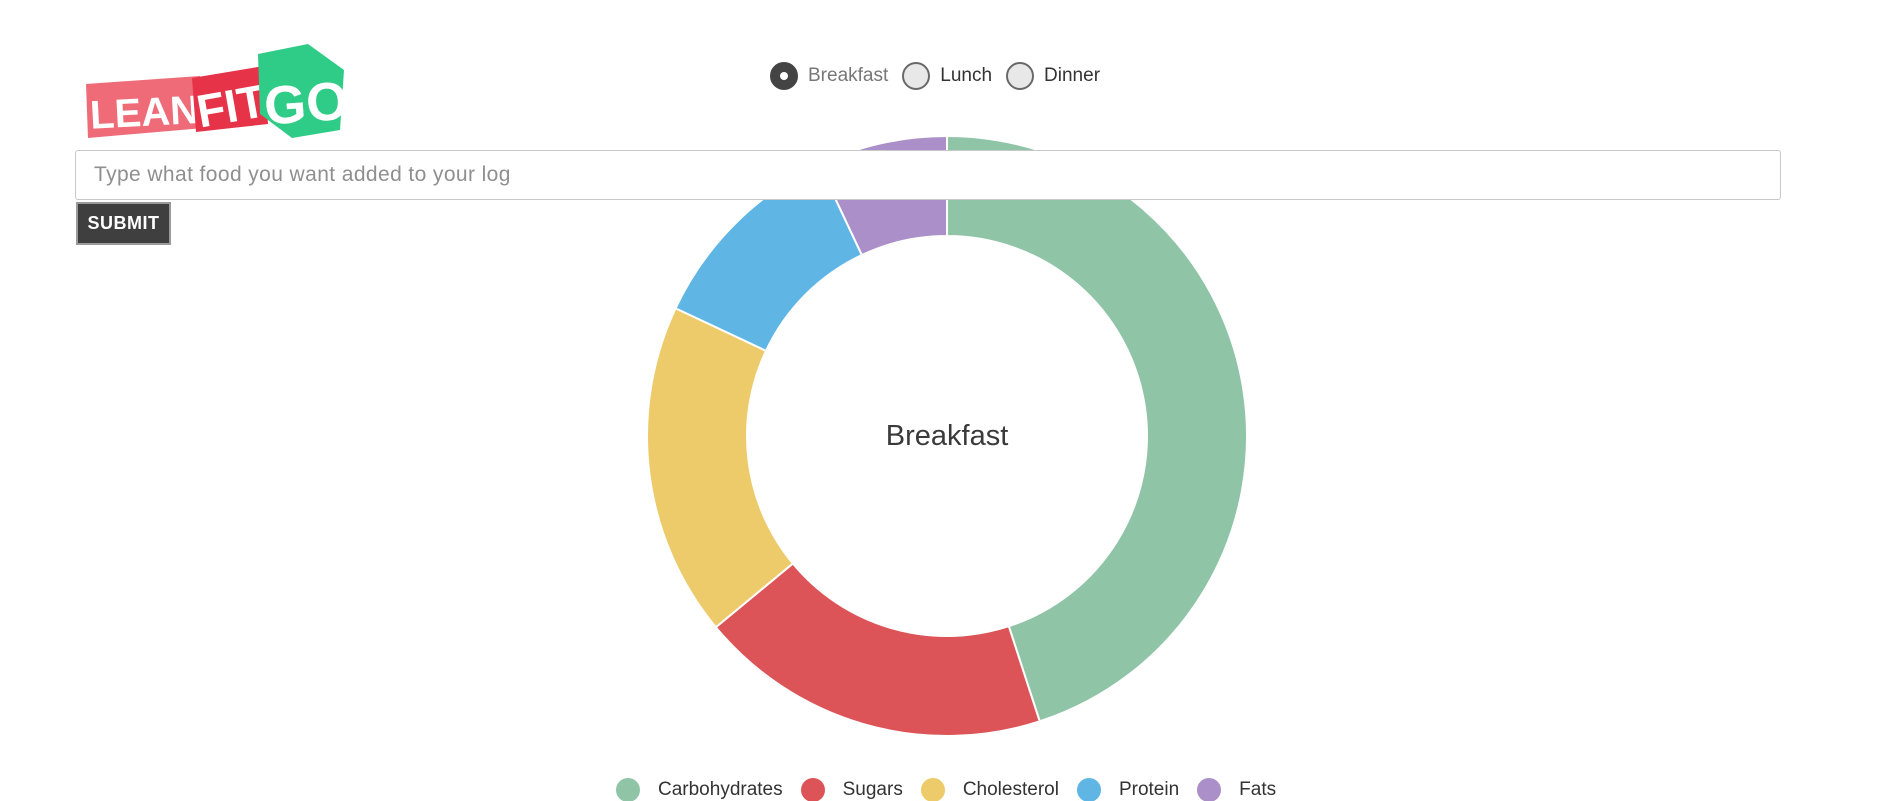  What do you see at coordinates (303, 104) in the screenshot?
I see `svg-text: GO` at bounding box center [303, 104].